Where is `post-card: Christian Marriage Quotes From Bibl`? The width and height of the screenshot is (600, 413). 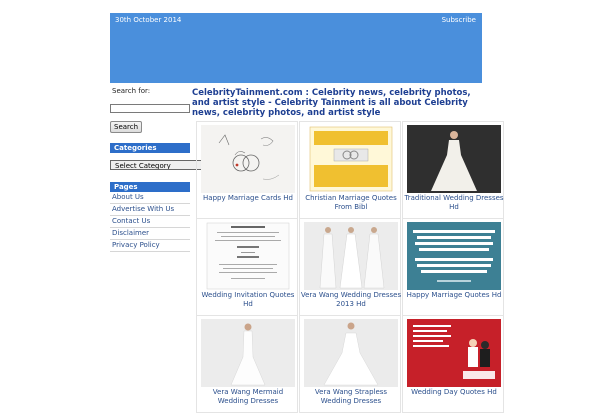 post-card: Christian Marriage Quotes From Bibl is located at coordinates (350, 170).